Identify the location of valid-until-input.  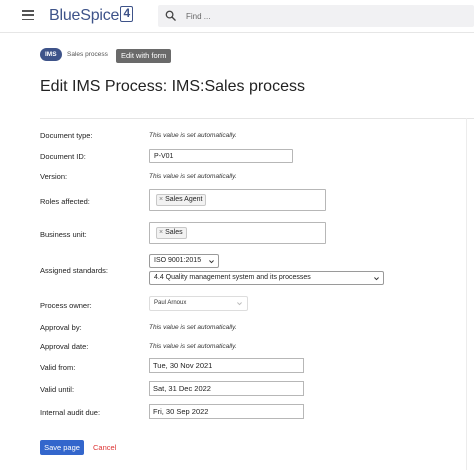
(226, 388).